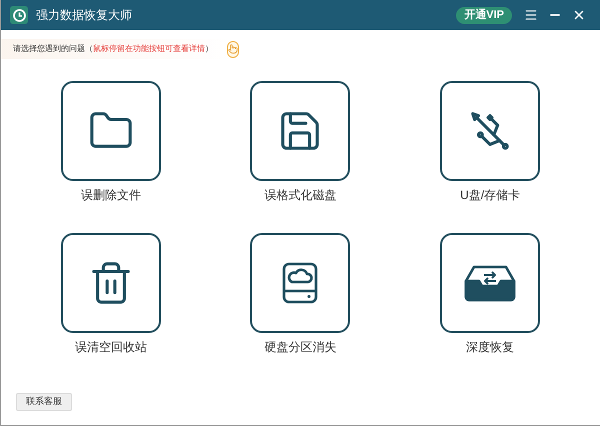 This screenshot has width=600, height=426. I want to click on hand-pointer-icon, so click(233, 49).